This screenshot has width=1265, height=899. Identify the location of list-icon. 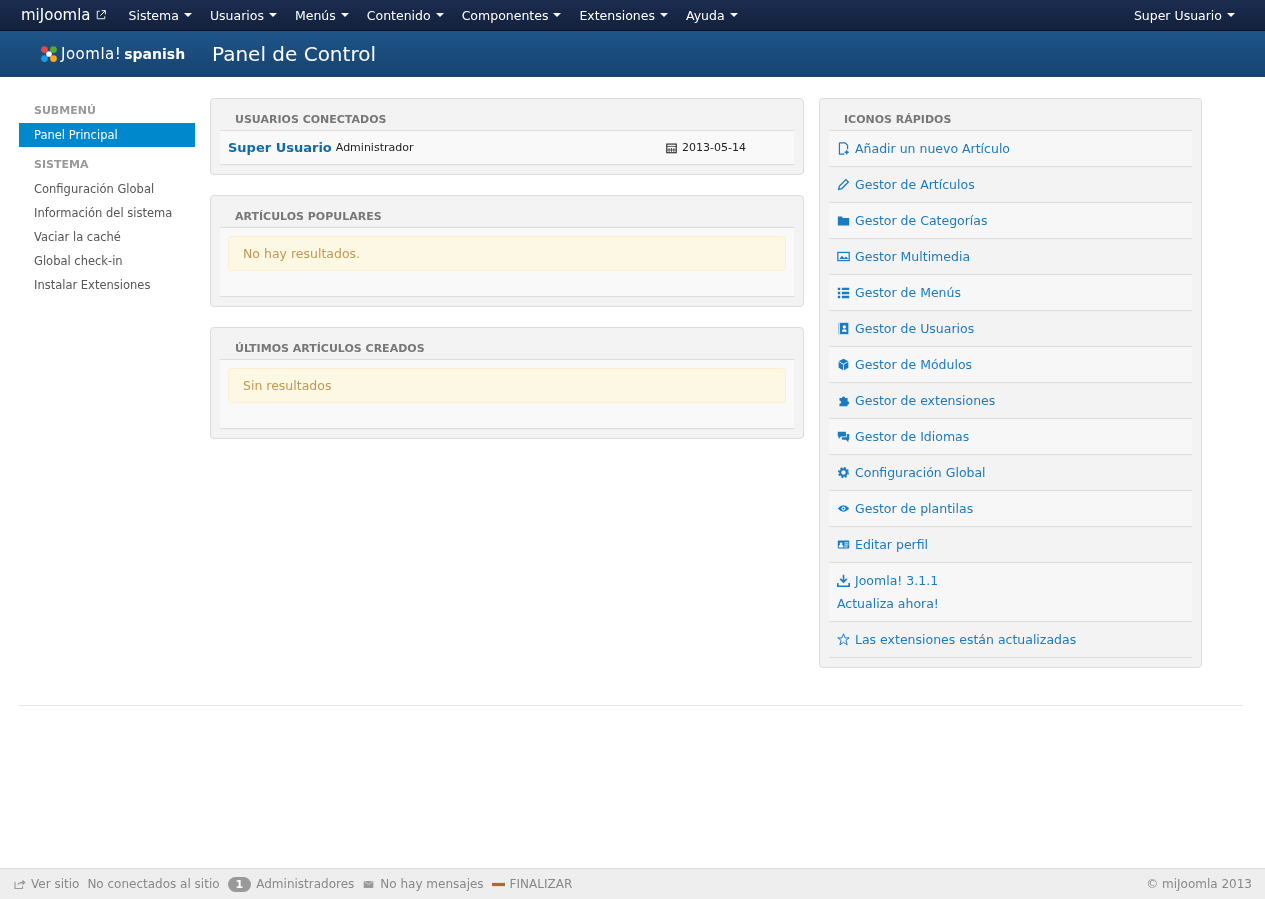
(843, 292).